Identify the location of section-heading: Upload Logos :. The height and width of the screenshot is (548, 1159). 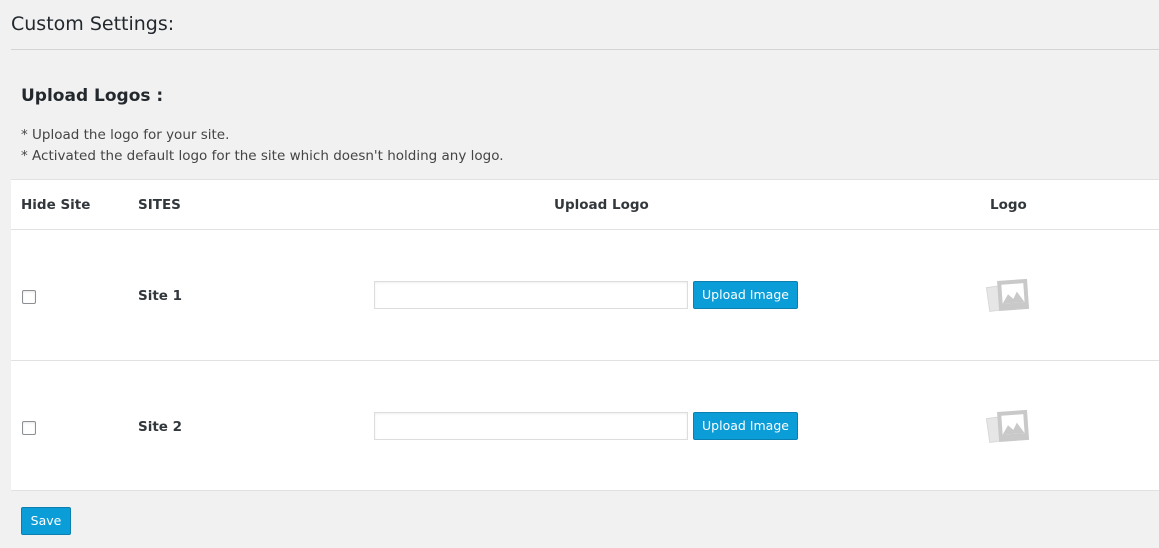
(92, 96).